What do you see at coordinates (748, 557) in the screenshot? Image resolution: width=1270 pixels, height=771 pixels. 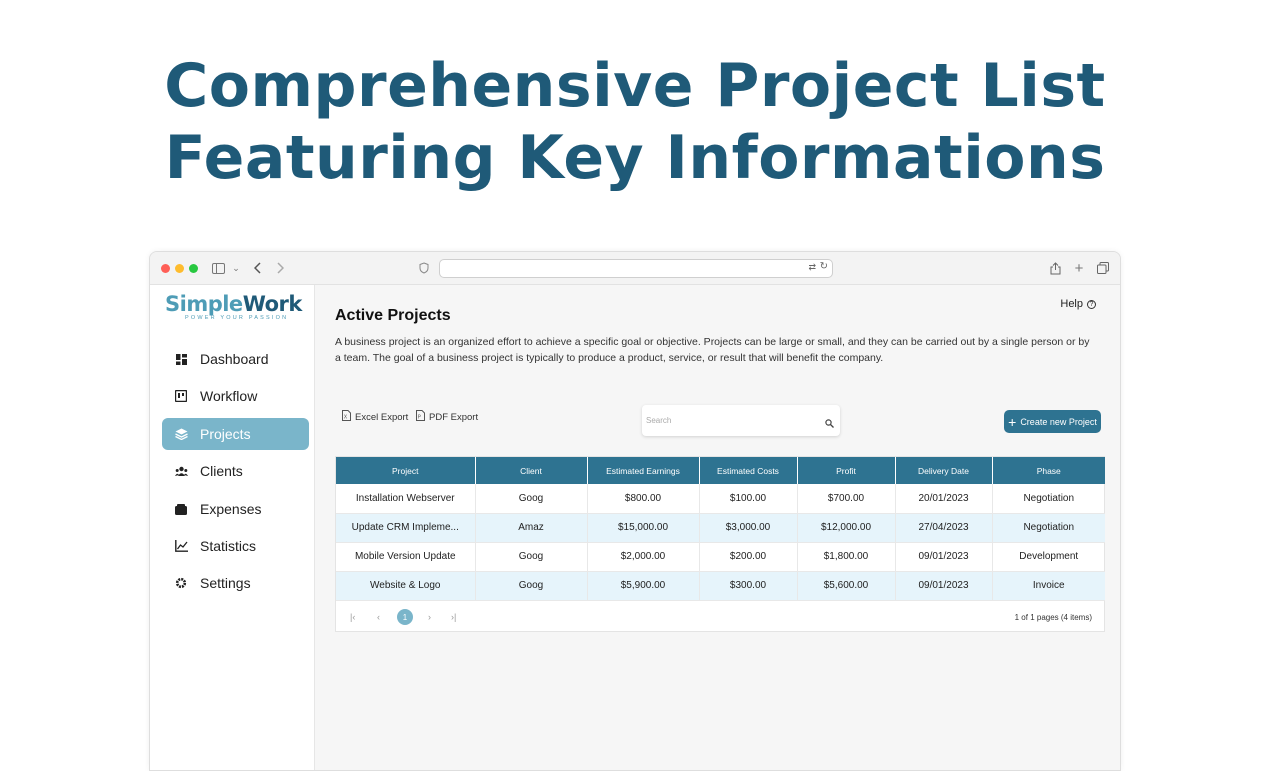 I see `cell-estimated-costs: $200.00` at bounding box center [748, 557].